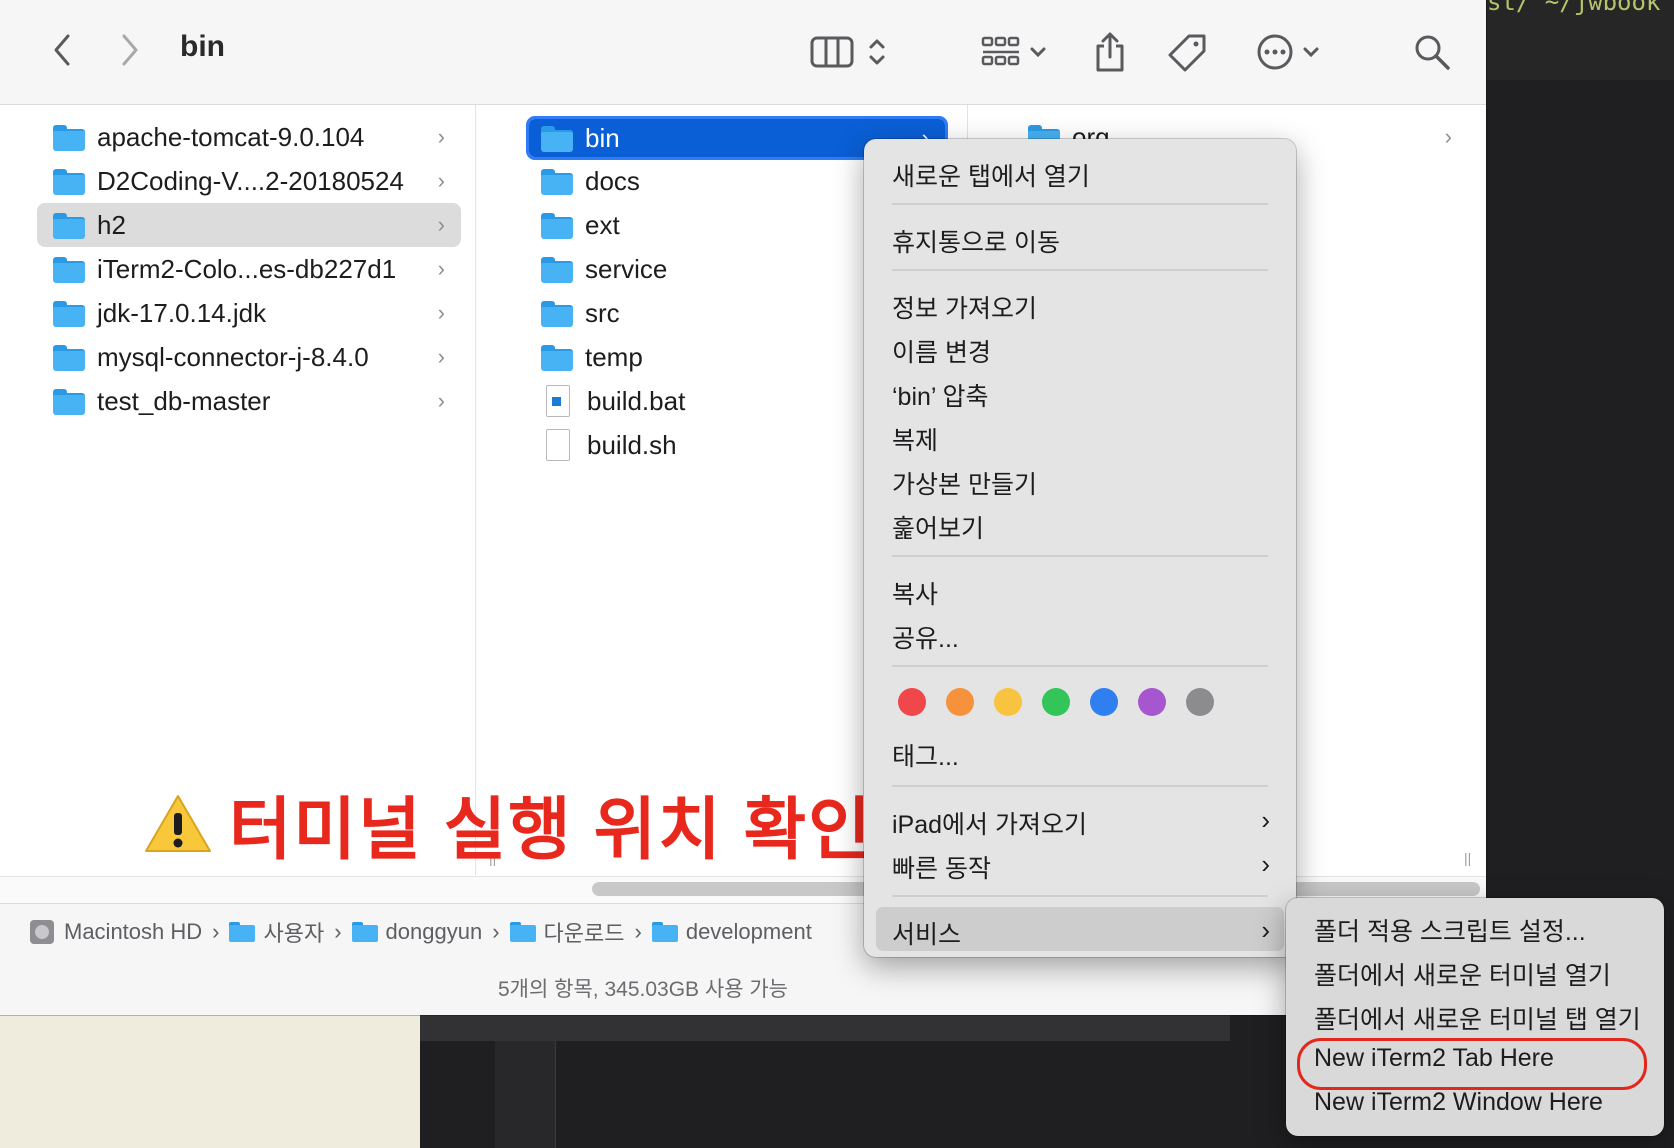  What do you see at coordinates (551, 830) in the screenshot?
I see `warning-text: 터미널 실행 위치 확인` at bounding box center [551, 830].